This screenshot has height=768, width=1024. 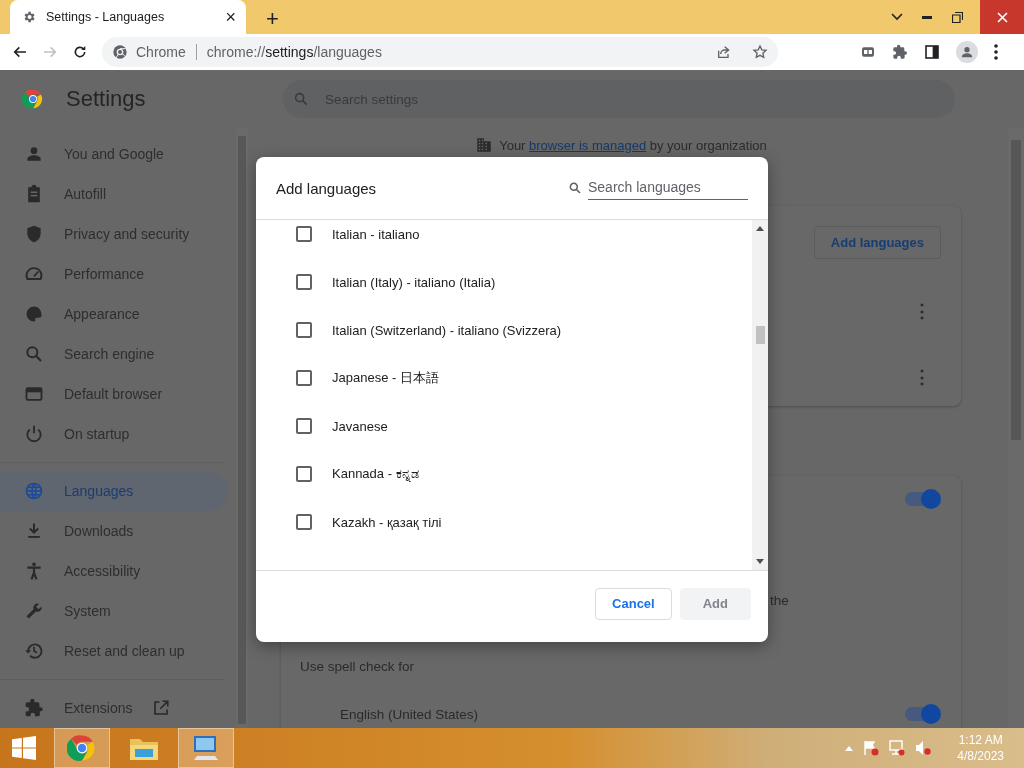 I want to click on language-option: Japanese - 日本語, so click(x=385, y=378).